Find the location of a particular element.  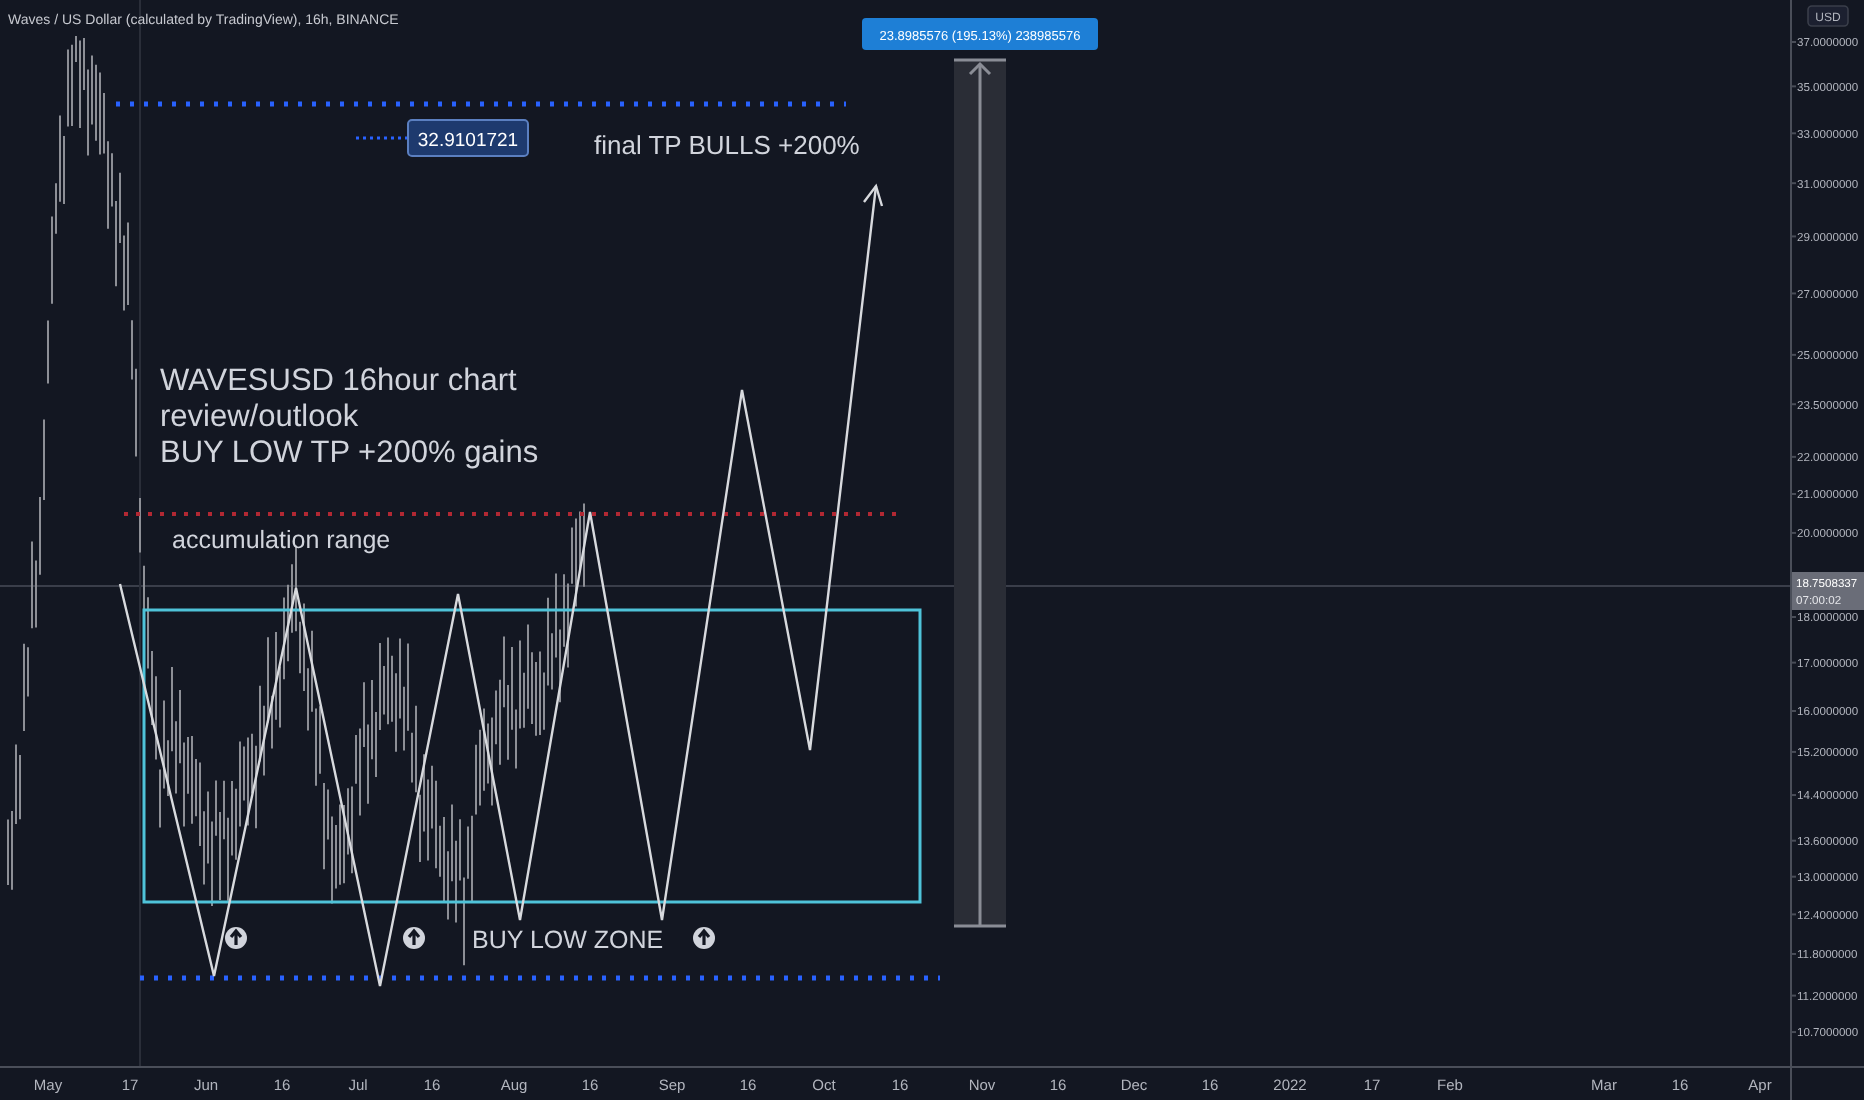

last-price-tag-background is located at coordinates (1828, 591).